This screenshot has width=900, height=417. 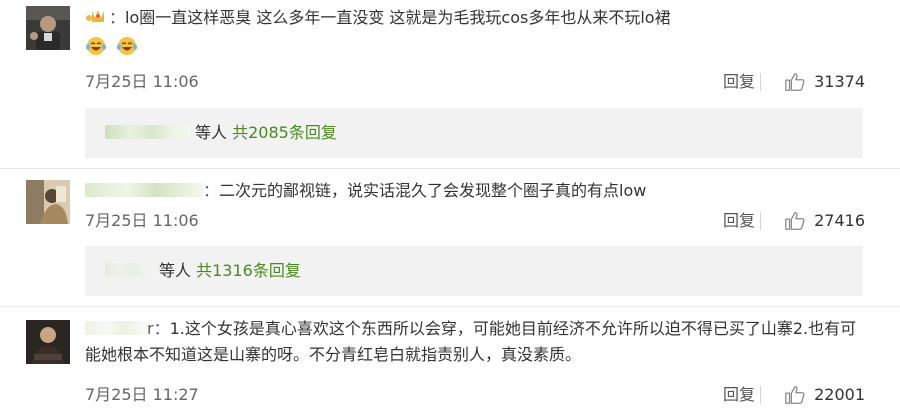 I want to click on like-count: 31374, so click(x=839, y=81).